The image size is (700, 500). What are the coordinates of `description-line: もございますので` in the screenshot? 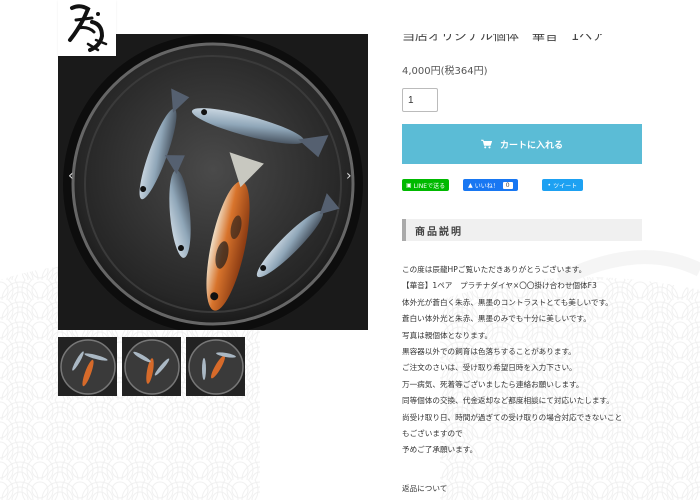 It's located at (432, 434).